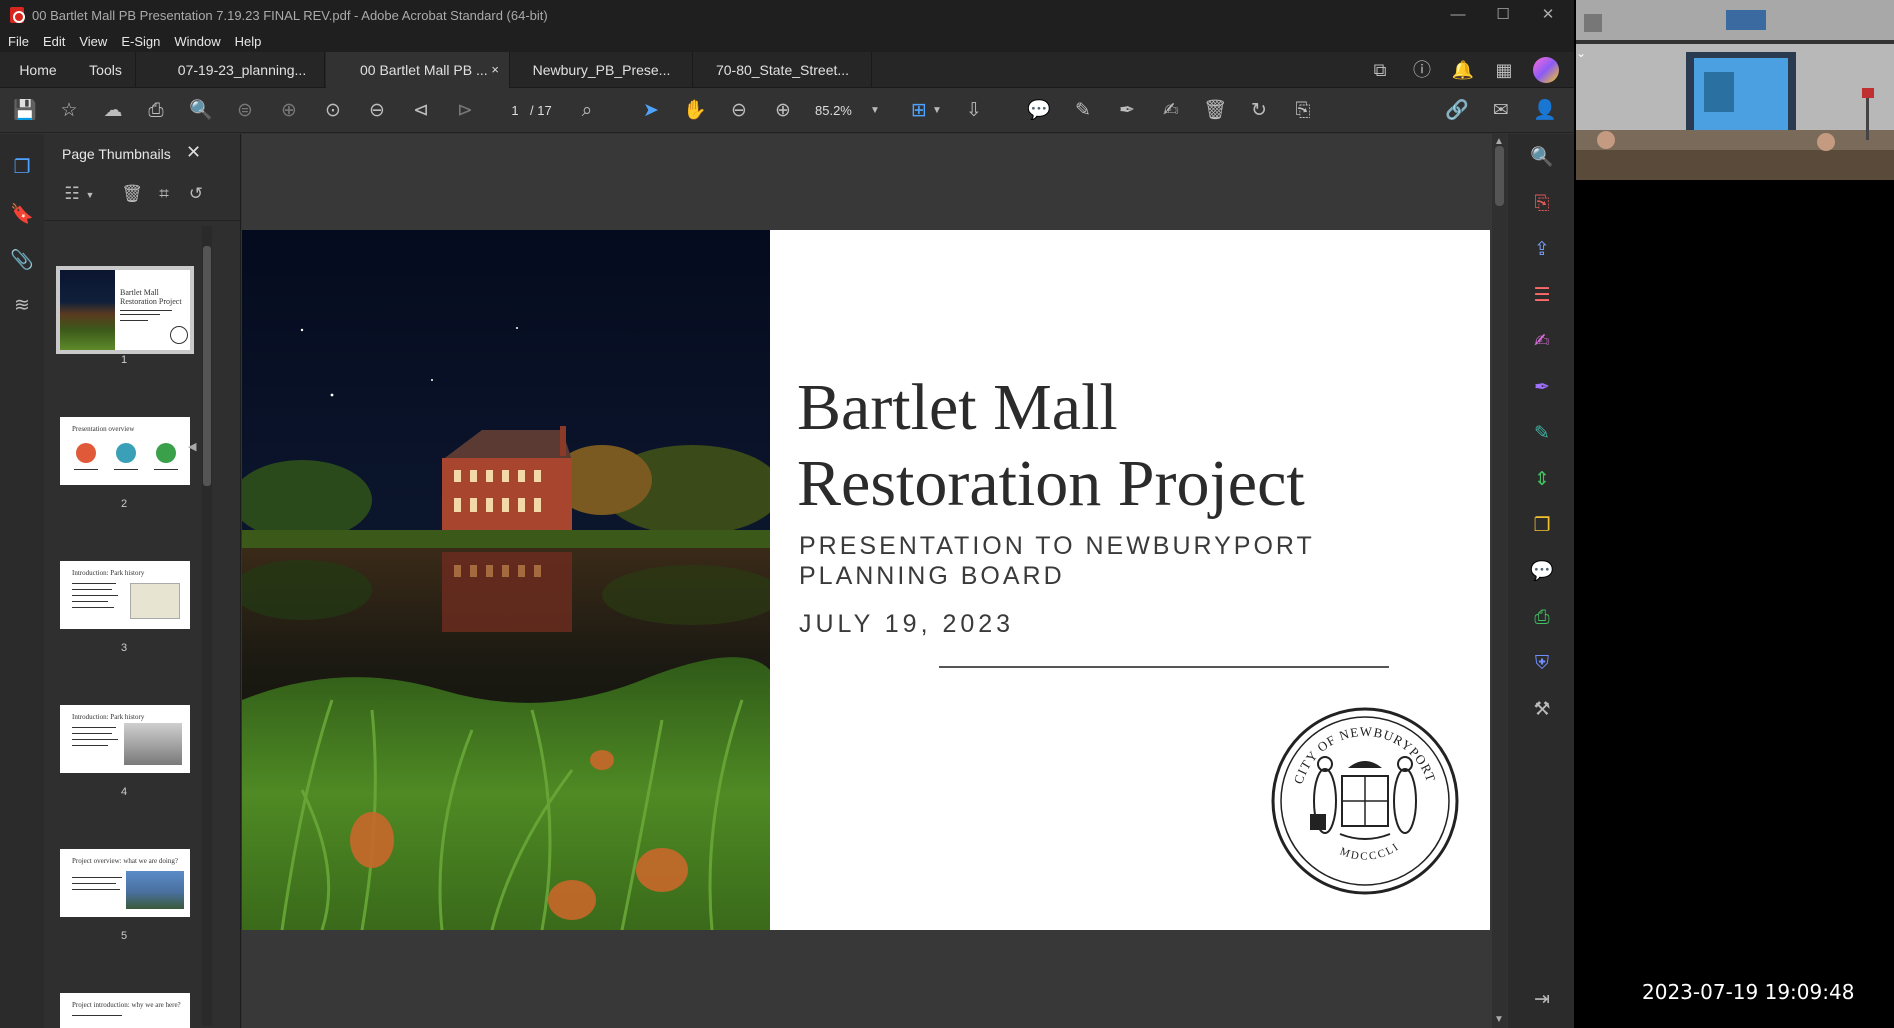 Image resolution: width=1894 pixels, height=1028 pixels. Describe the element at coordinates (125, 595) in the screenshot. I see `thumbnail-page-3: Introduction: Park history` at that location.